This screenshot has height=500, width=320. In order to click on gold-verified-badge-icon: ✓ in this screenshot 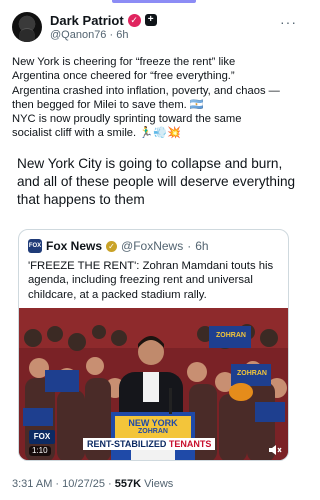, I will do `click(112, 246)`.